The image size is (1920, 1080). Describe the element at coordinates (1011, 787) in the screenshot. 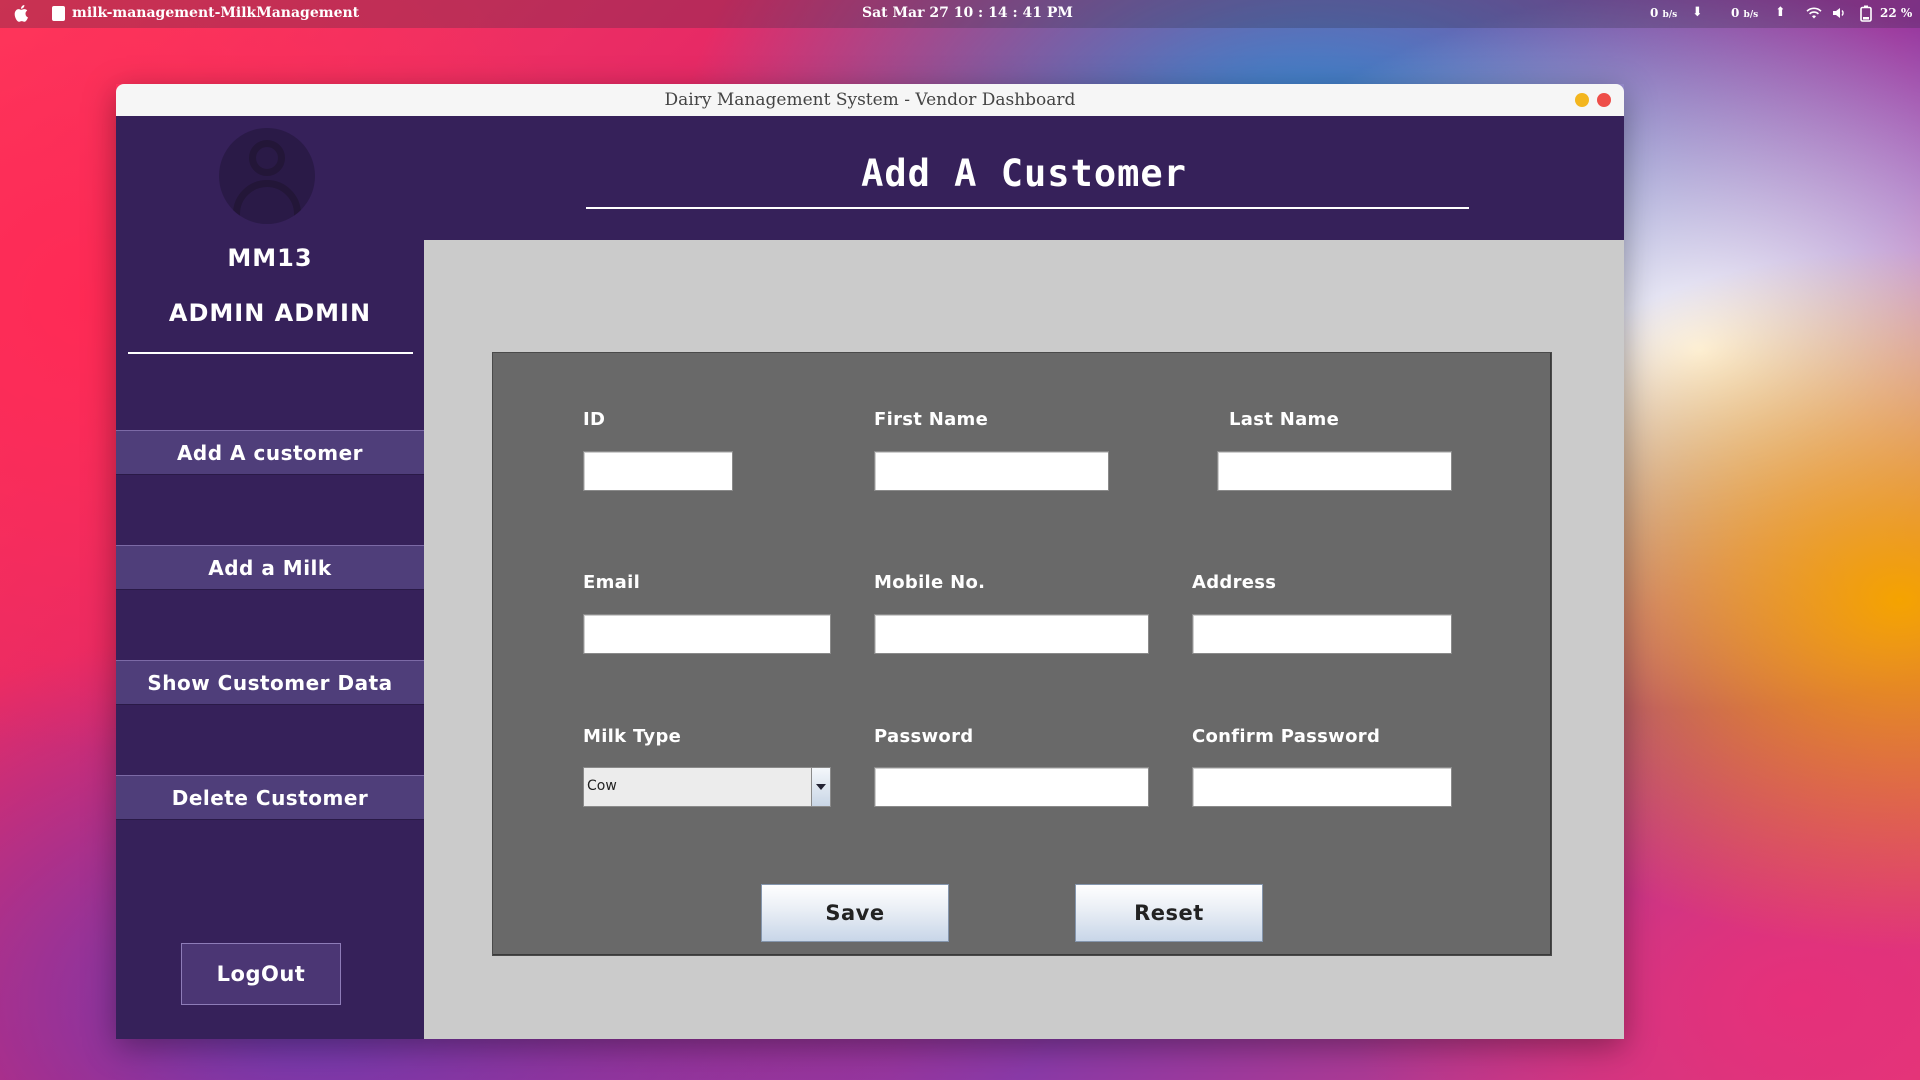

I see `password-input` at that location.